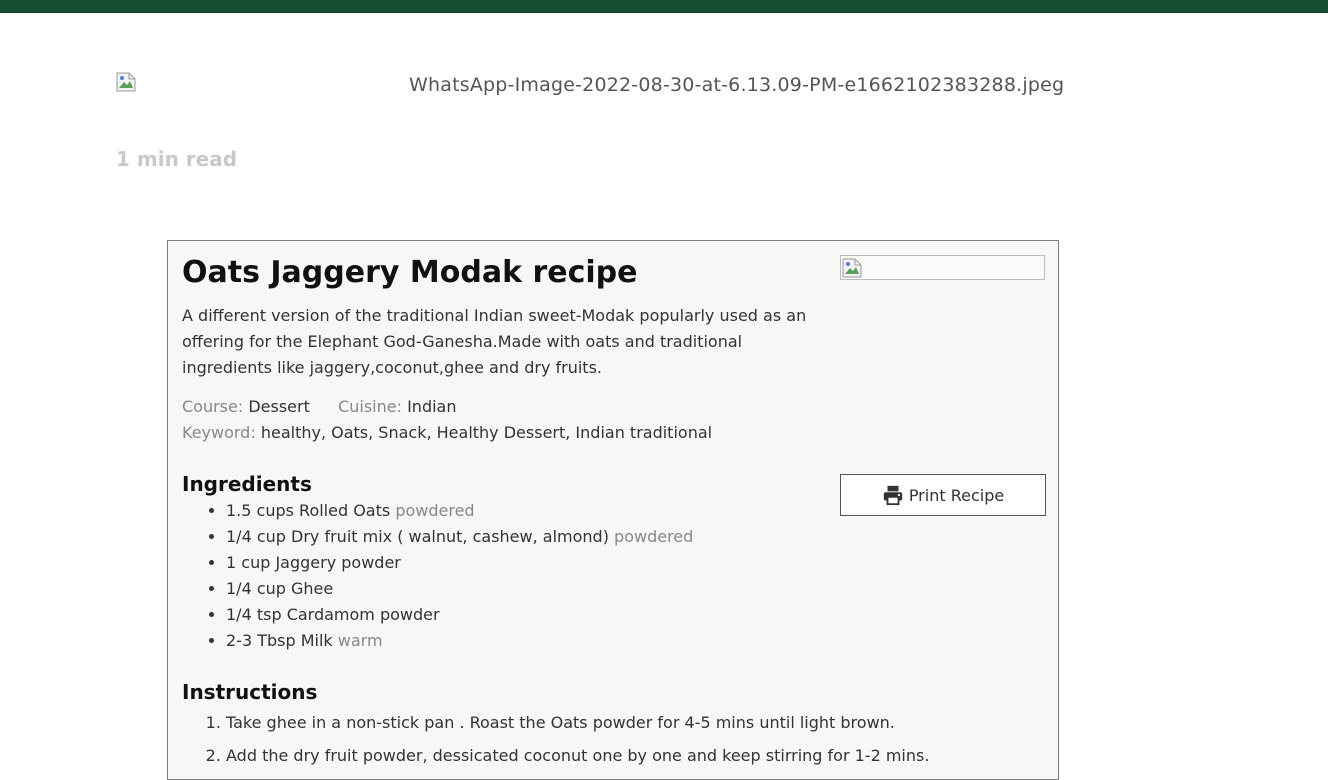 This screenshot has width=1328, height=780. What do you see at coordinates (459, 589) in the screenshot?
I see `ingredient-item: 1/4 cup Ghee` at bounding box center [459, 589].